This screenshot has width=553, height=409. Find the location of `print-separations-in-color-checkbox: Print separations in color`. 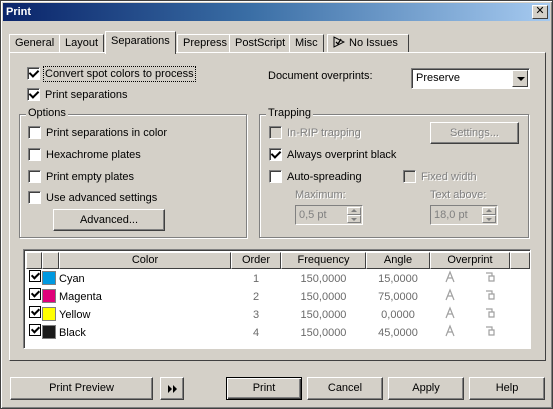

print-separations-in-color-checkbox: Print separations in color is located at coordinates (97, 132).